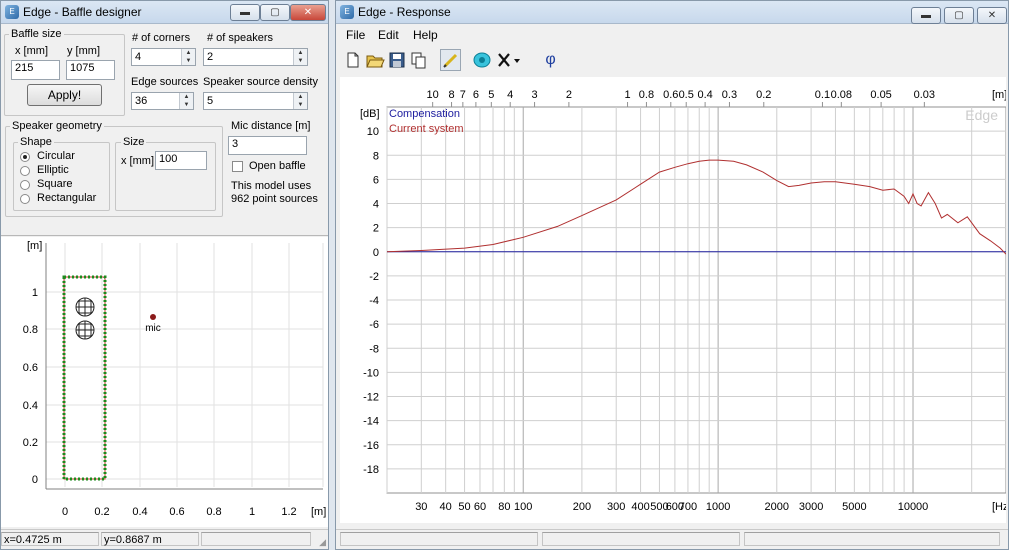  Describe the element at coordinates (164, 12) in the screenshot. I see `title-bar: E Edge - Baffle designer ▬ ▢ ✕` at that location.